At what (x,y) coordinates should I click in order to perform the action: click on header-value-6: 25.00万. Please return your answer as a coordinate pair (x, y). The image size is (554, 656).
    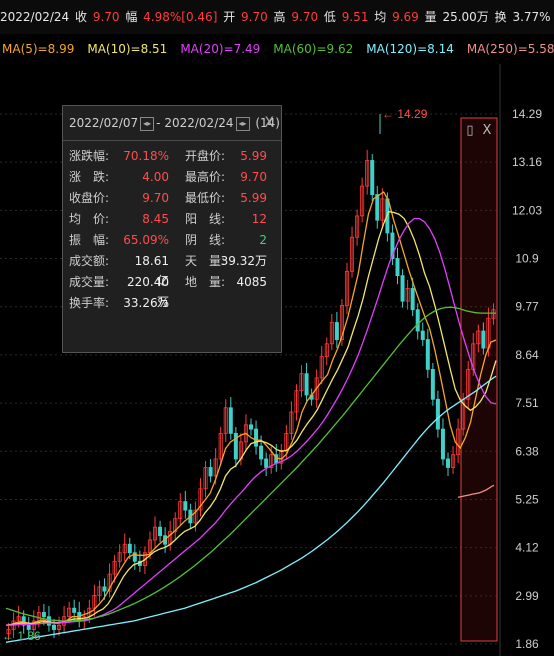
    Looking at the image, I should click on (465, 17).